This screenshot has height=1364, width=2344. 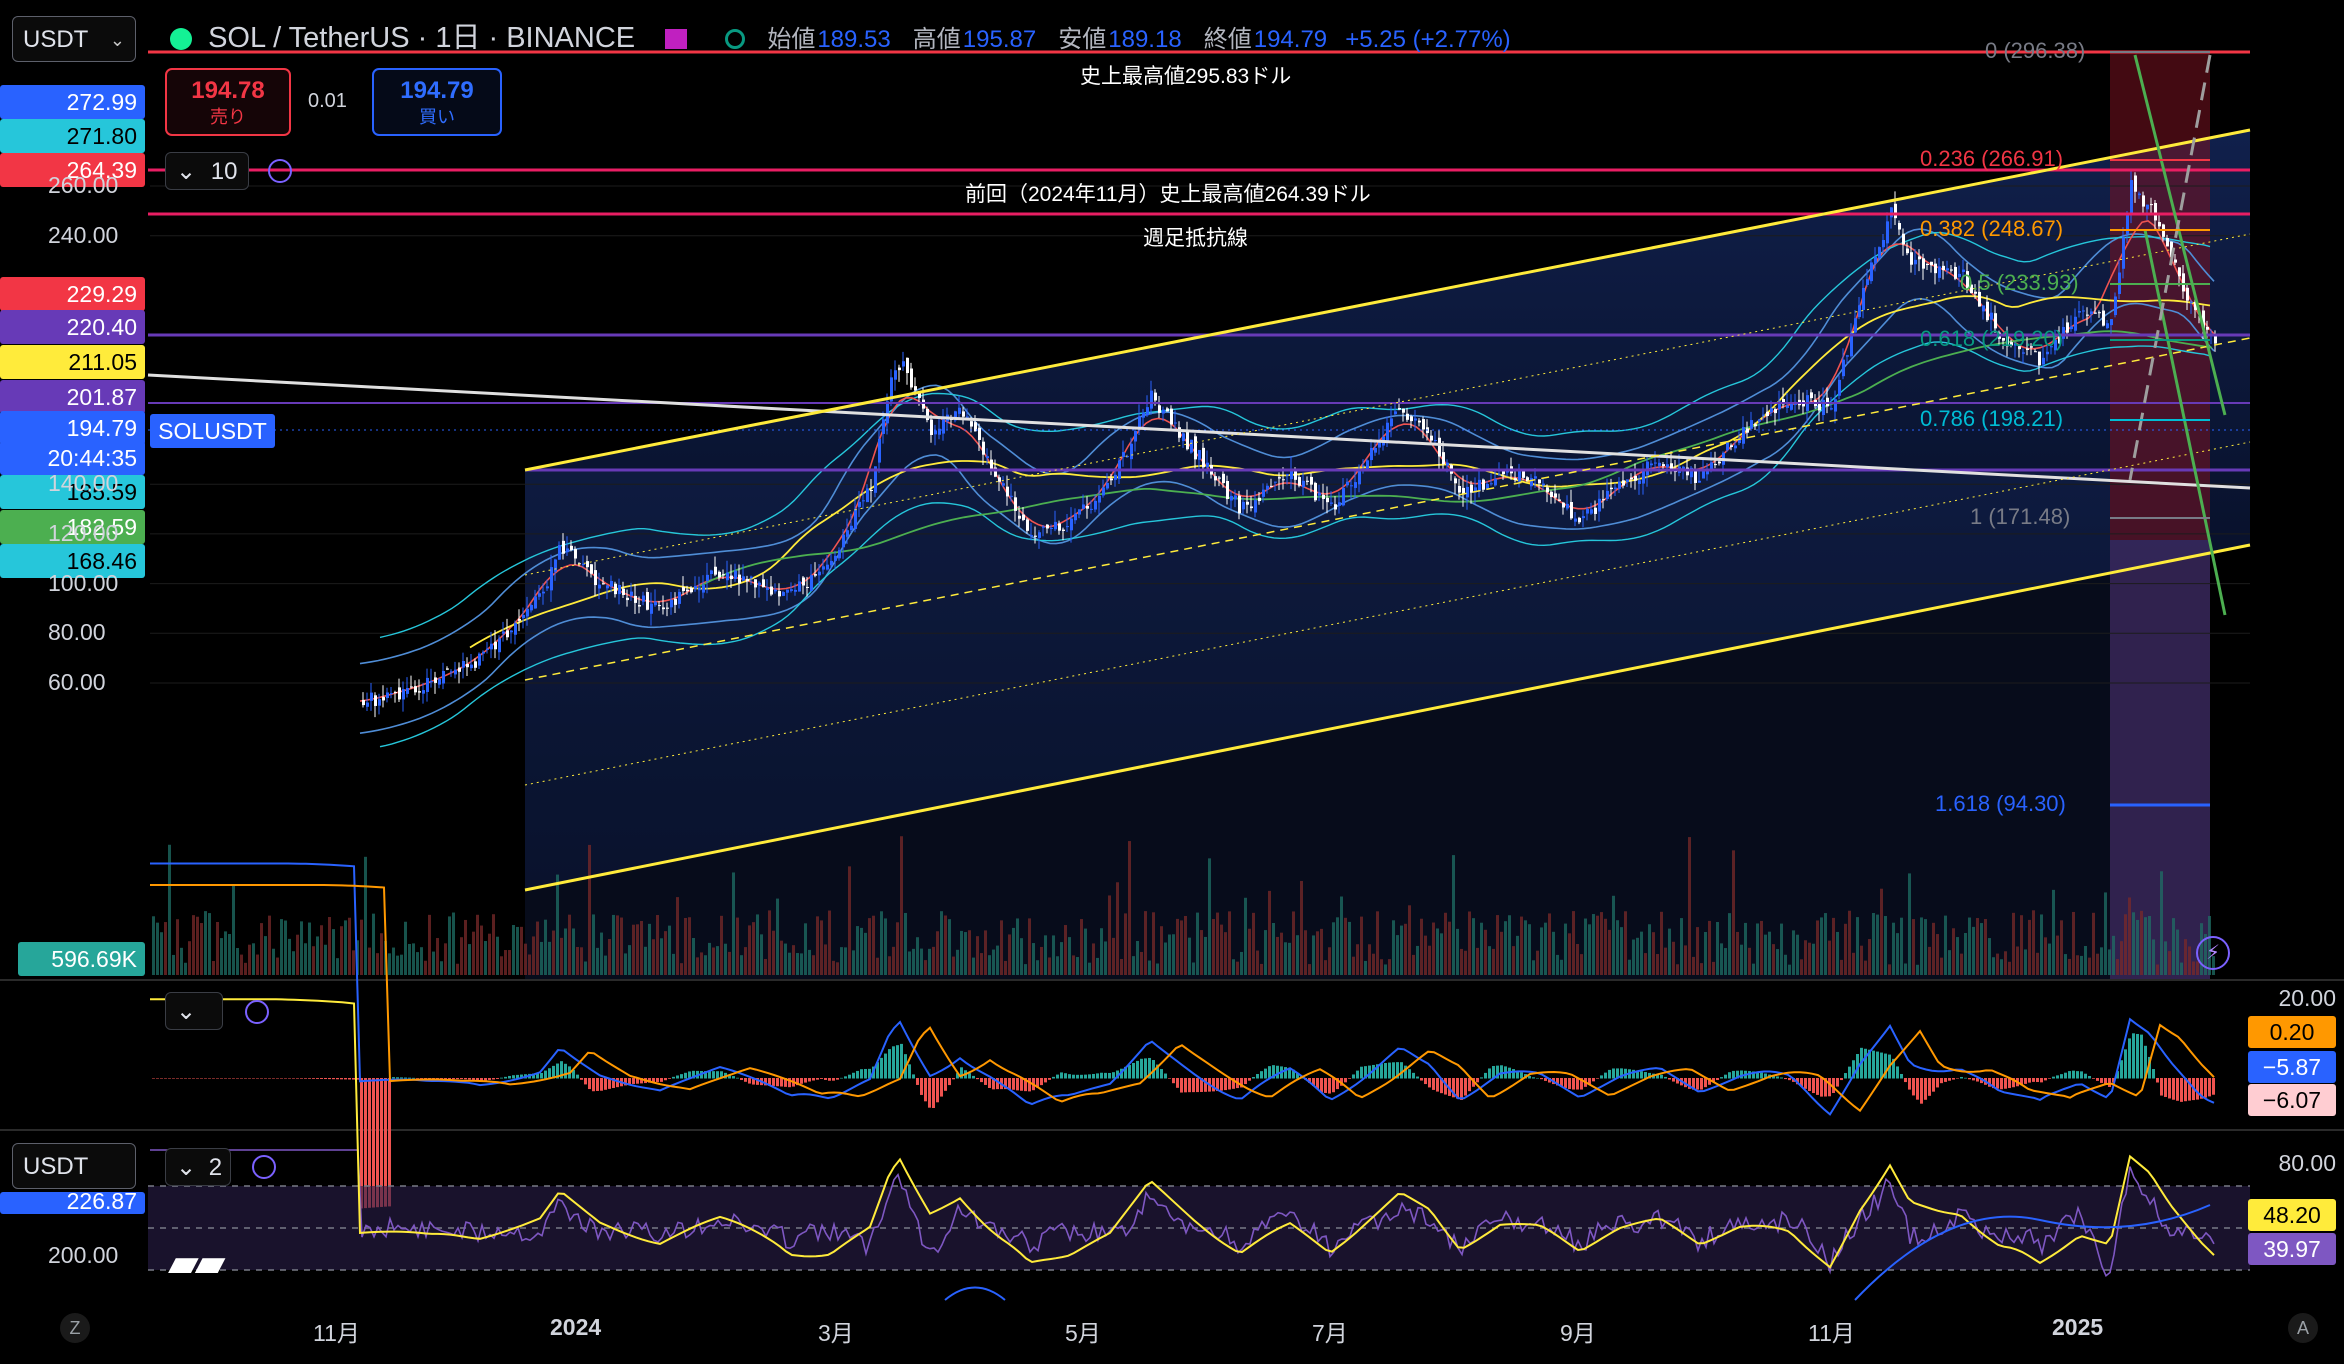 I want to click on left-price-label: 220.40, so click(x=72, y=327).